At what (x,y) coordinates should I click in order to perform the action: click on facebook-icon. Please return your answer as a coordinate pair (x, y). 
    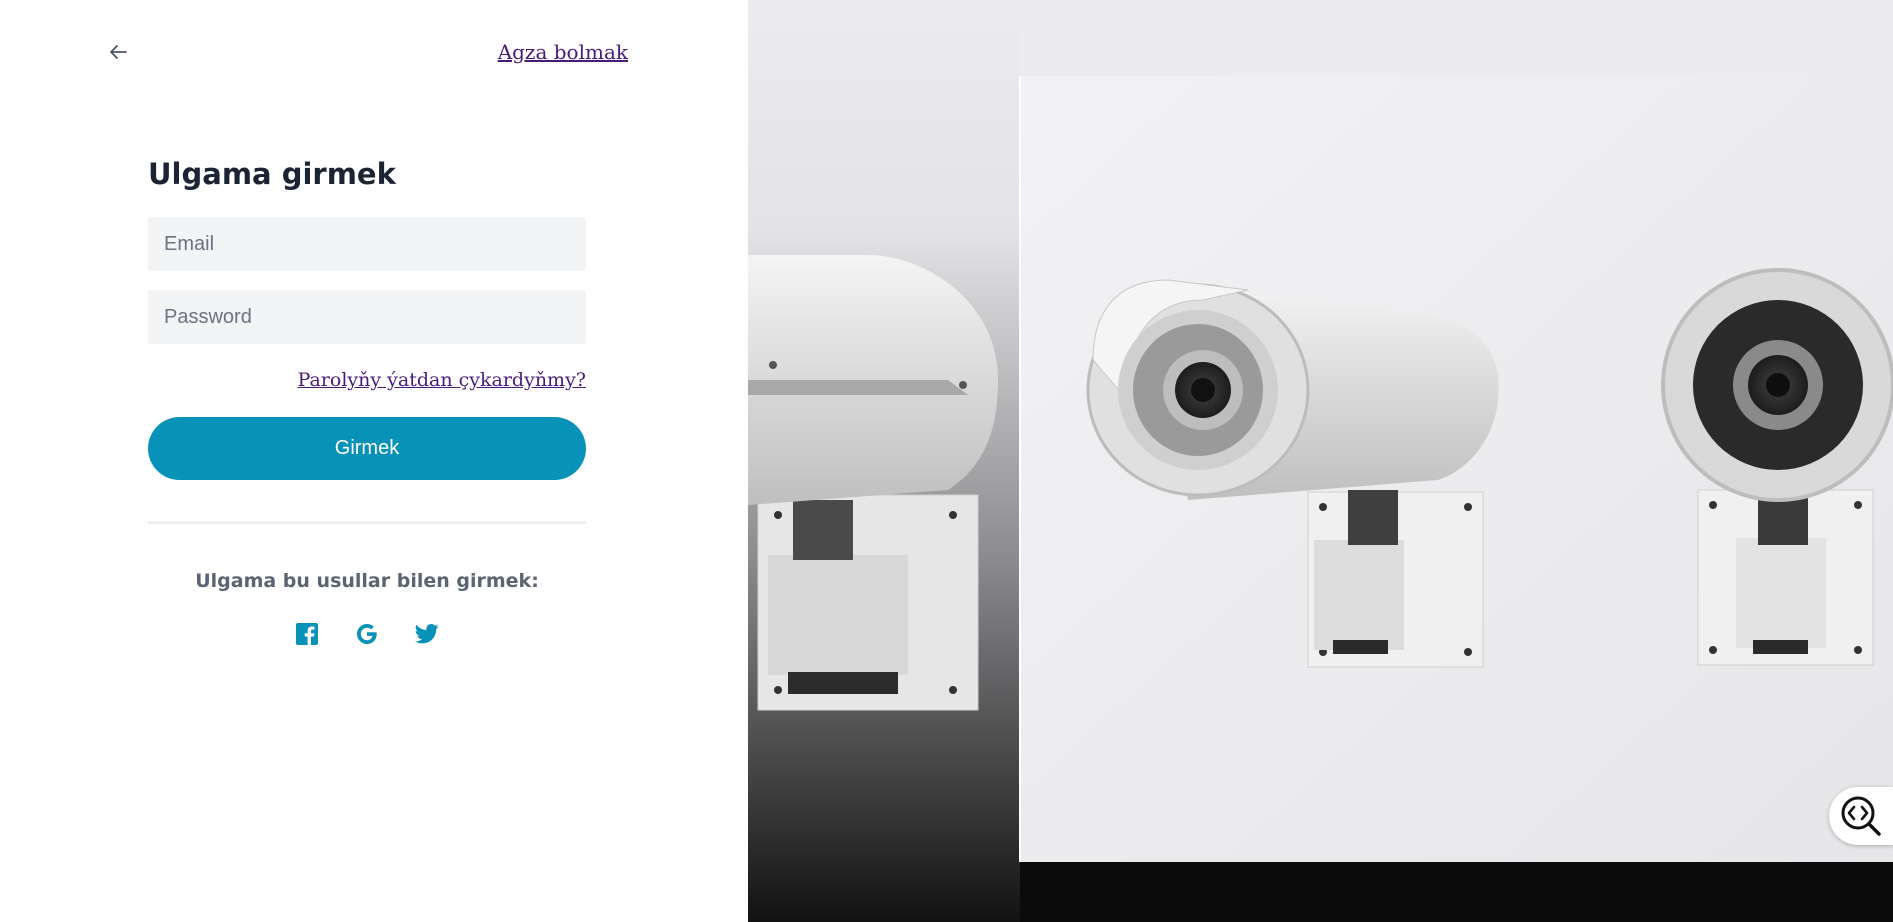
    Looking at the image, I should click on (307, 634).